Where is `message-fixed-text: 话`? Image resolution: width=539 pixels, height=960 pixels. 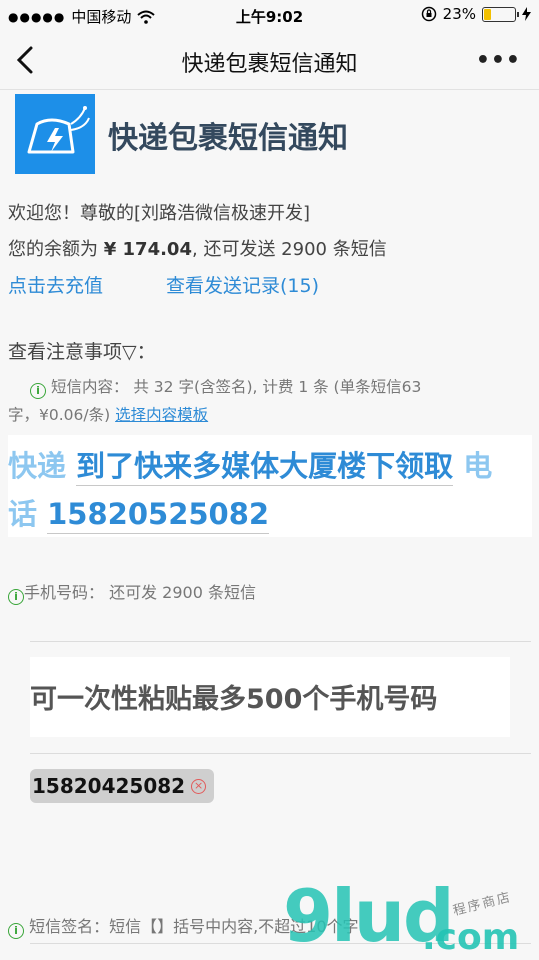
message-fixed-text: 话 is located at coordinates (23, 514).